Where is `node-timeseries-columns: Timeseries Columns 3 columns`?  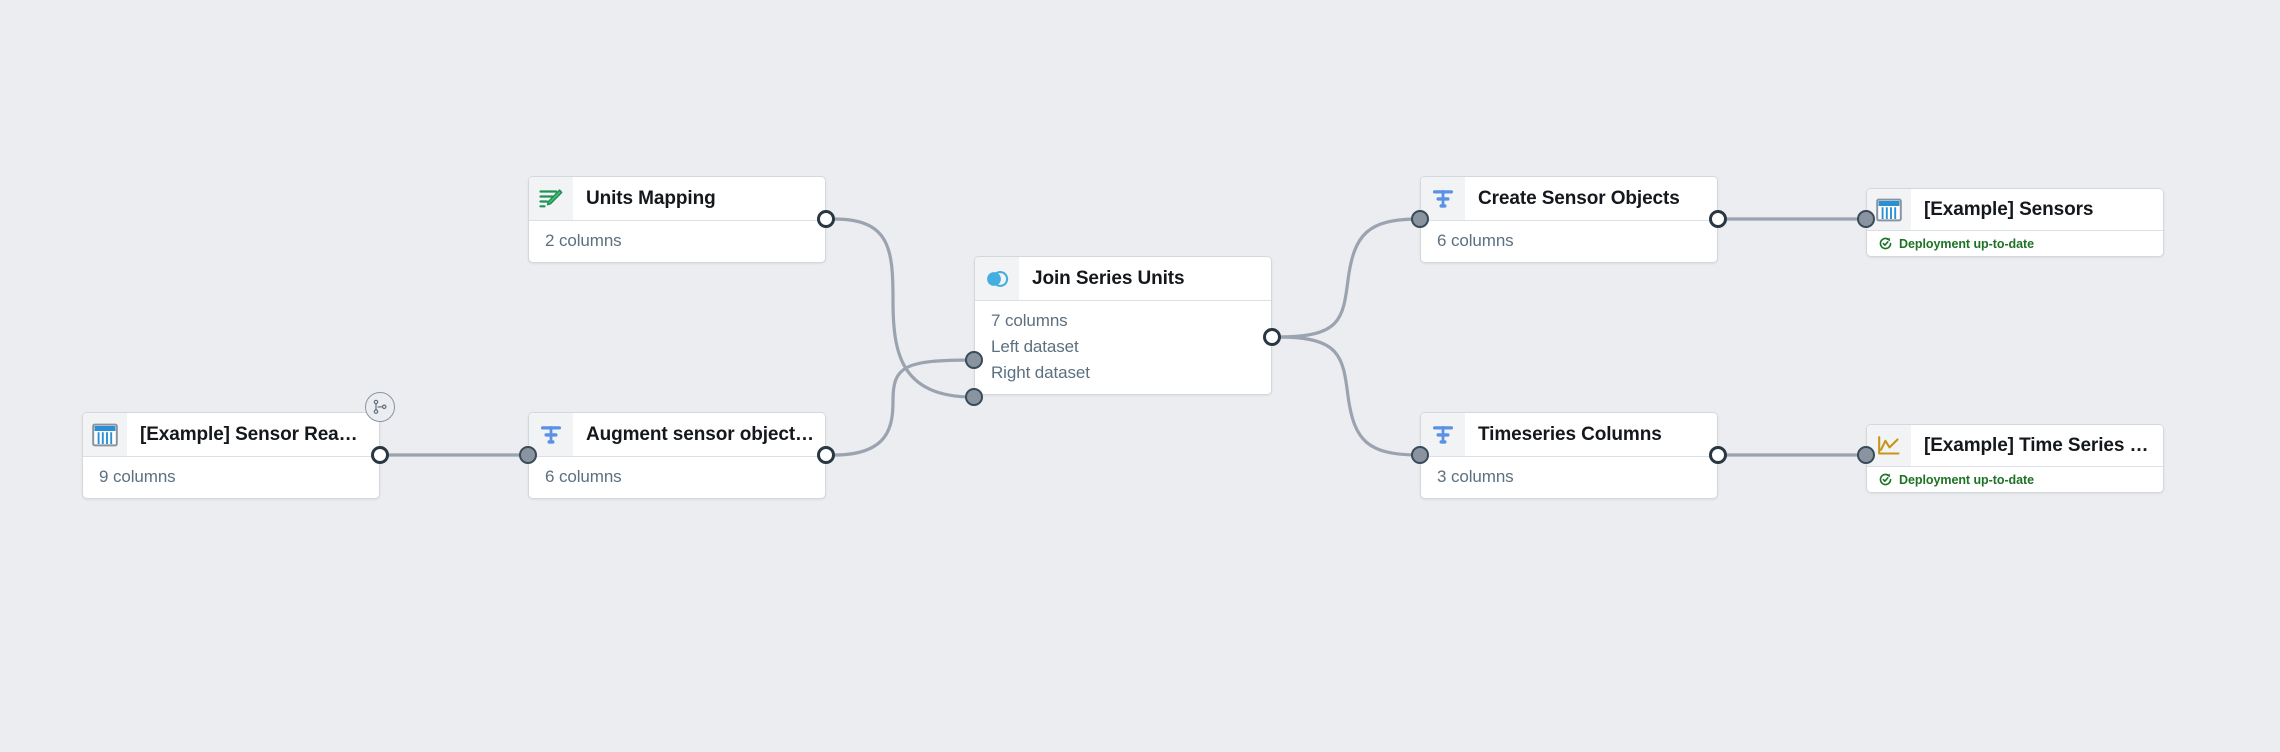
node-timeseries-columns: Timeseries Columns 3 columns is located at coordinates (1569, 455).